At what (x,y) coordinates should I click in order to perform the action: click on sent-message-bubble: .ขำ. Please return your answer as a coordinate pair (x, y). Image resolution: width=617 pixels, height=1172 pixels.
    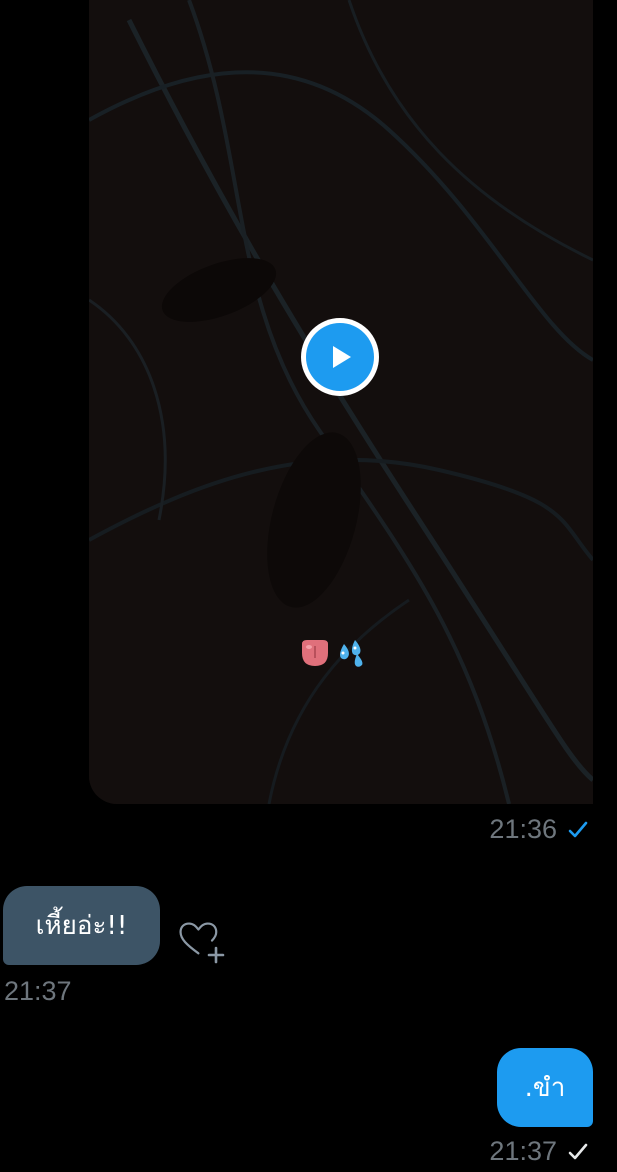
    Looking at the image, I should click on (545, 1087).